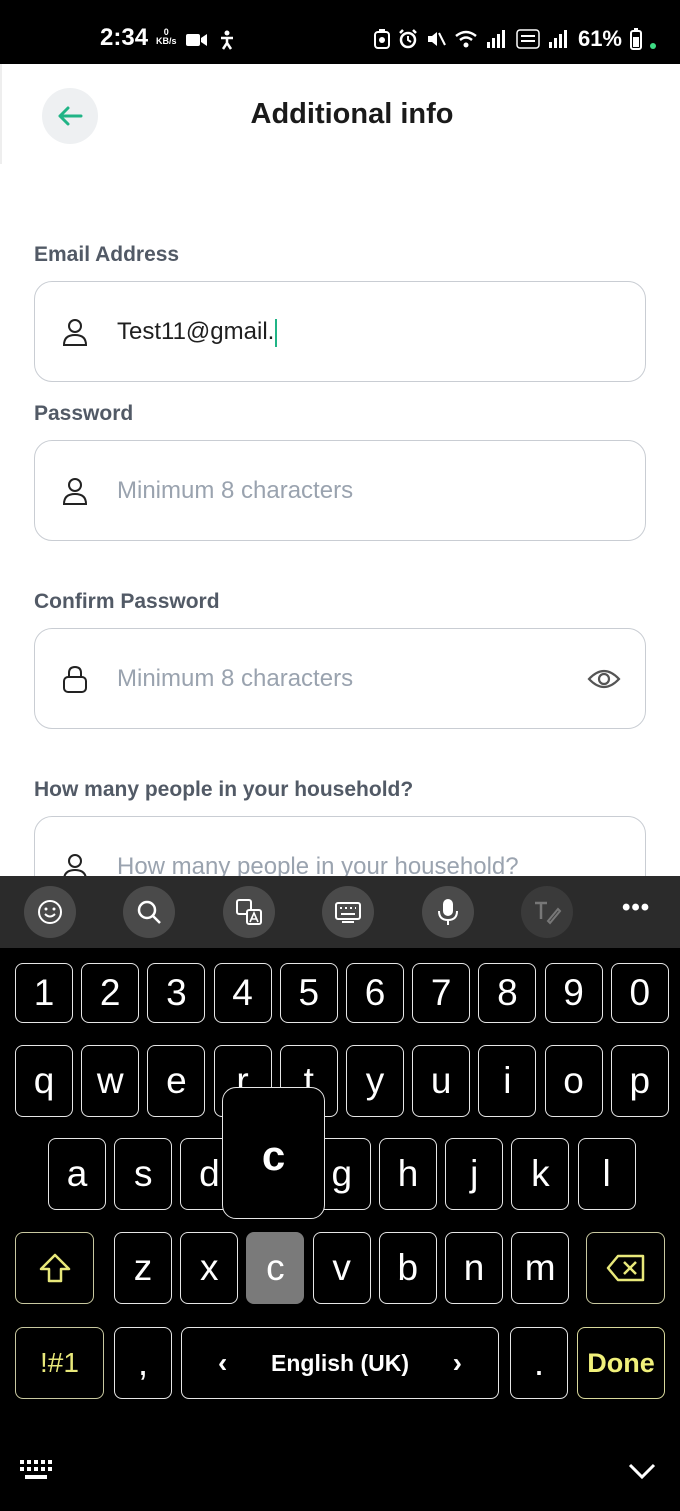  What do you see at coordinates (166, 37) in the screenshot?
I see `network-speed: 0 KB/s` at bounding box center [166, 37].